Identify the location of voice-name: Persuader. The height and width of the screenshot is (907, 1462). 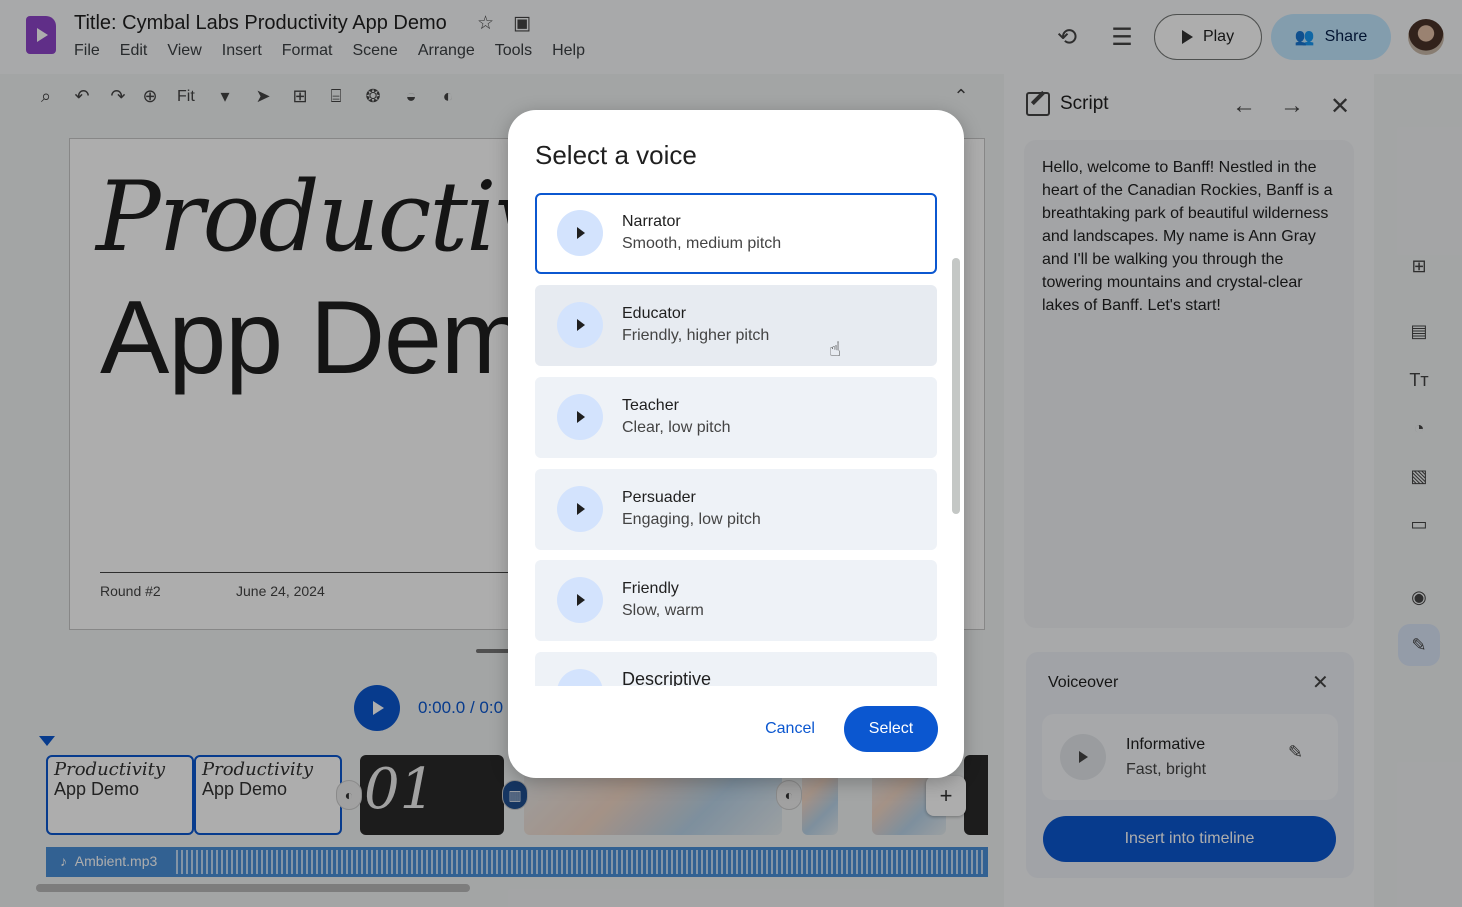
(659, 497).